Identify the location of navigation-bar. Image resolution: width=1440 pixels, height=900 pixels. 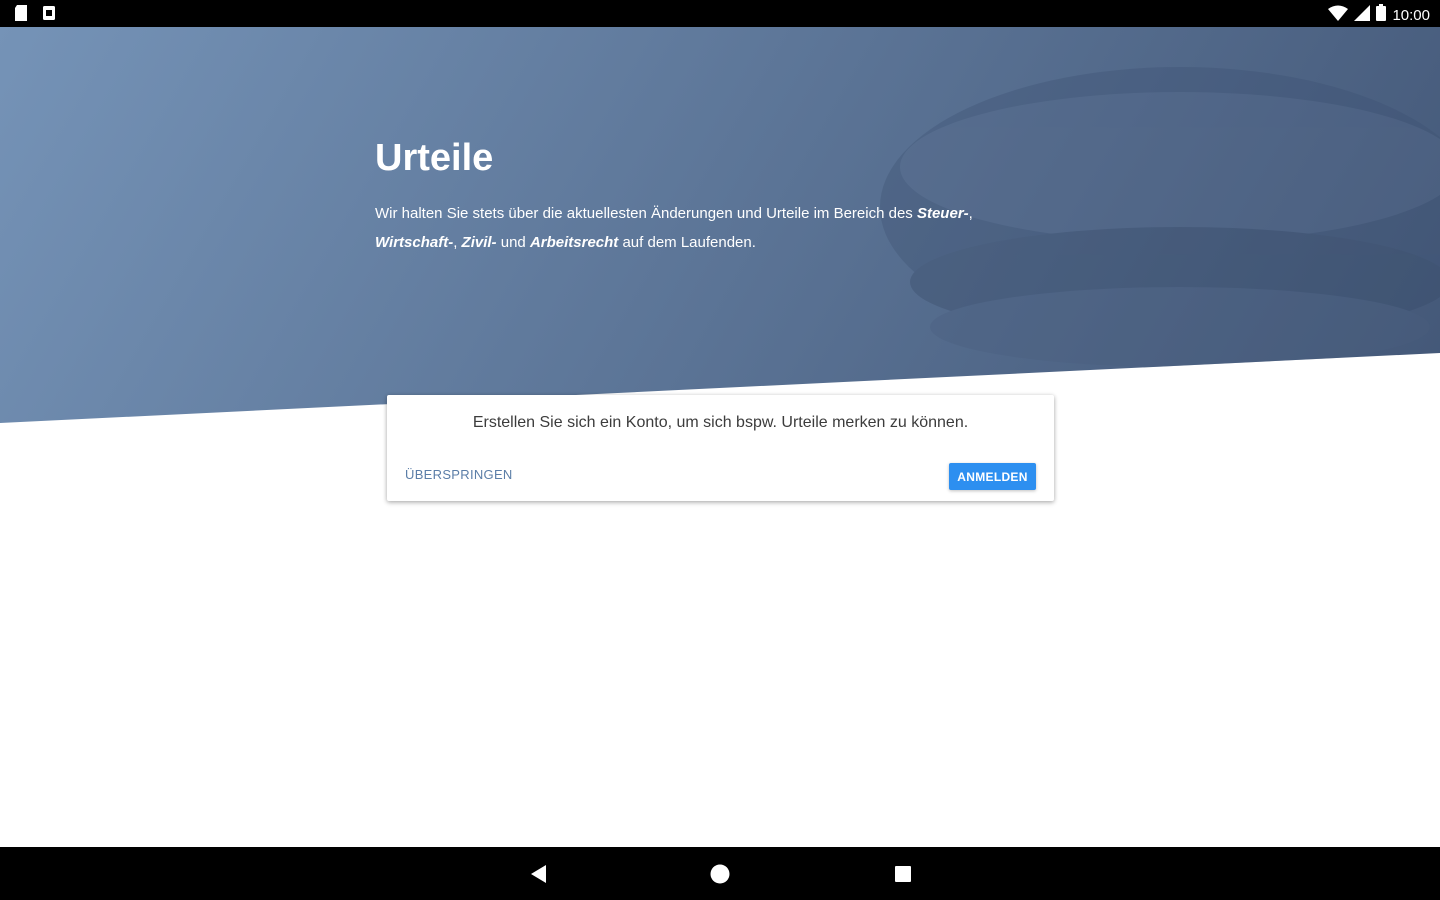
(720, 873).